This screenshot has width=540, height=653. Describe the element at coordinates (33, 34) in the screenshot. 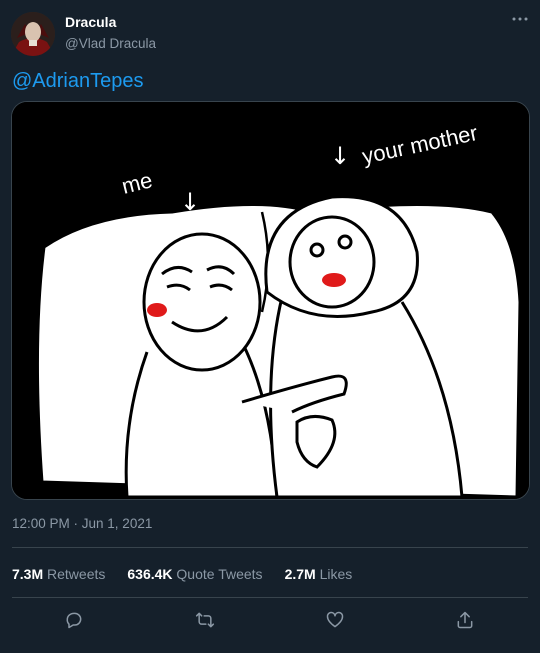

I see `avatar` at that location.